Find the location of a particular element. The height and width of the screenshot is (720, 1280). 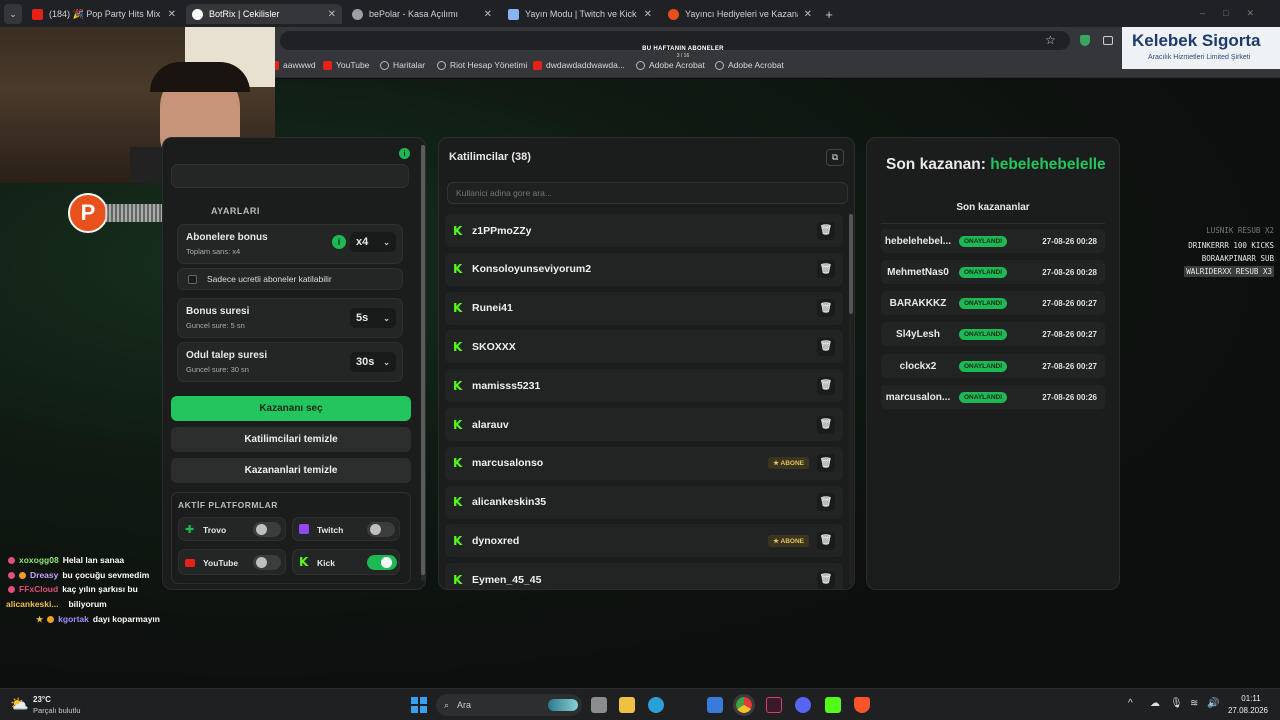

winner-row: MehmetNas0 ONAYLANDI 27-08-26 00:28 is located at coordinates (993, 272).